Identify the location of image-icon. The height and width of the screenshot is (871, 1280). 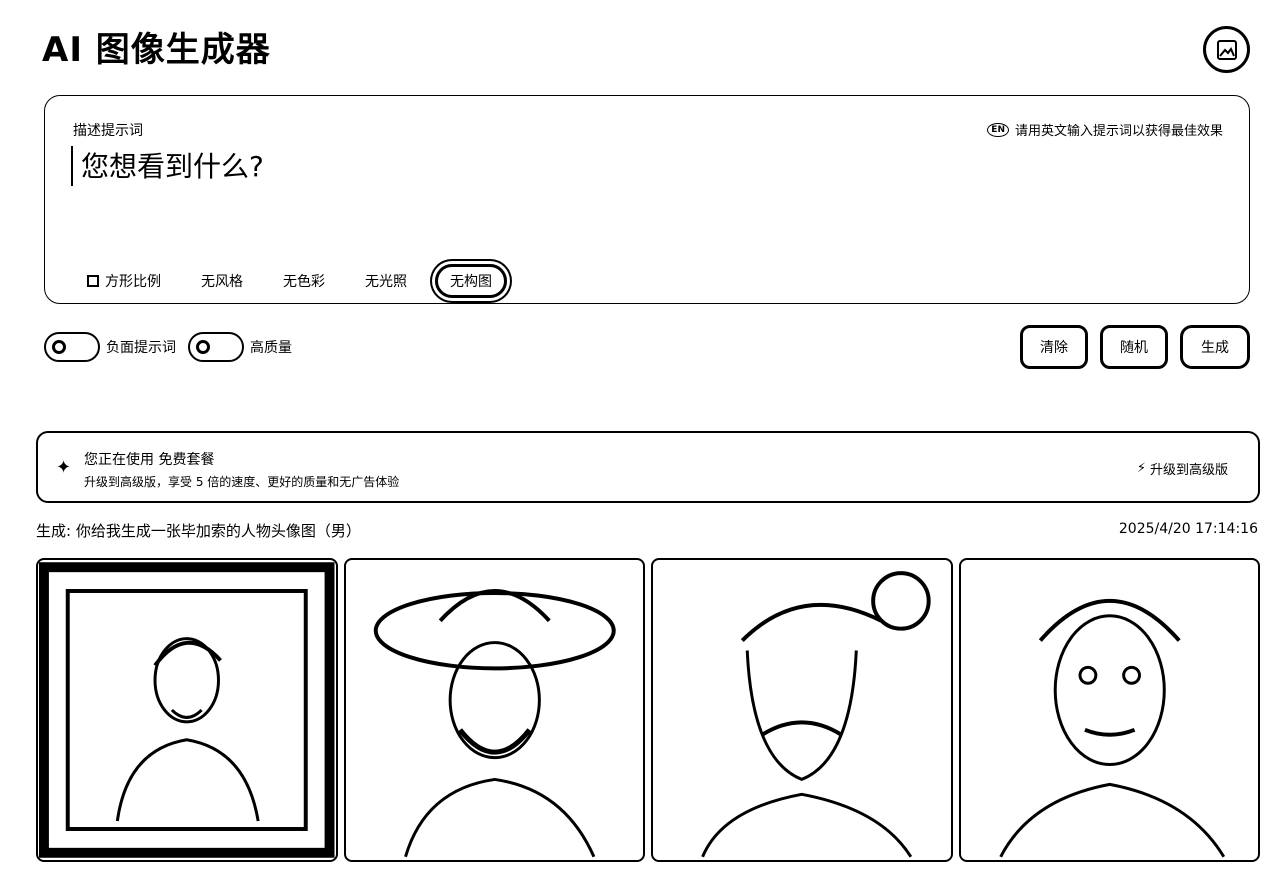
(1226, 49).